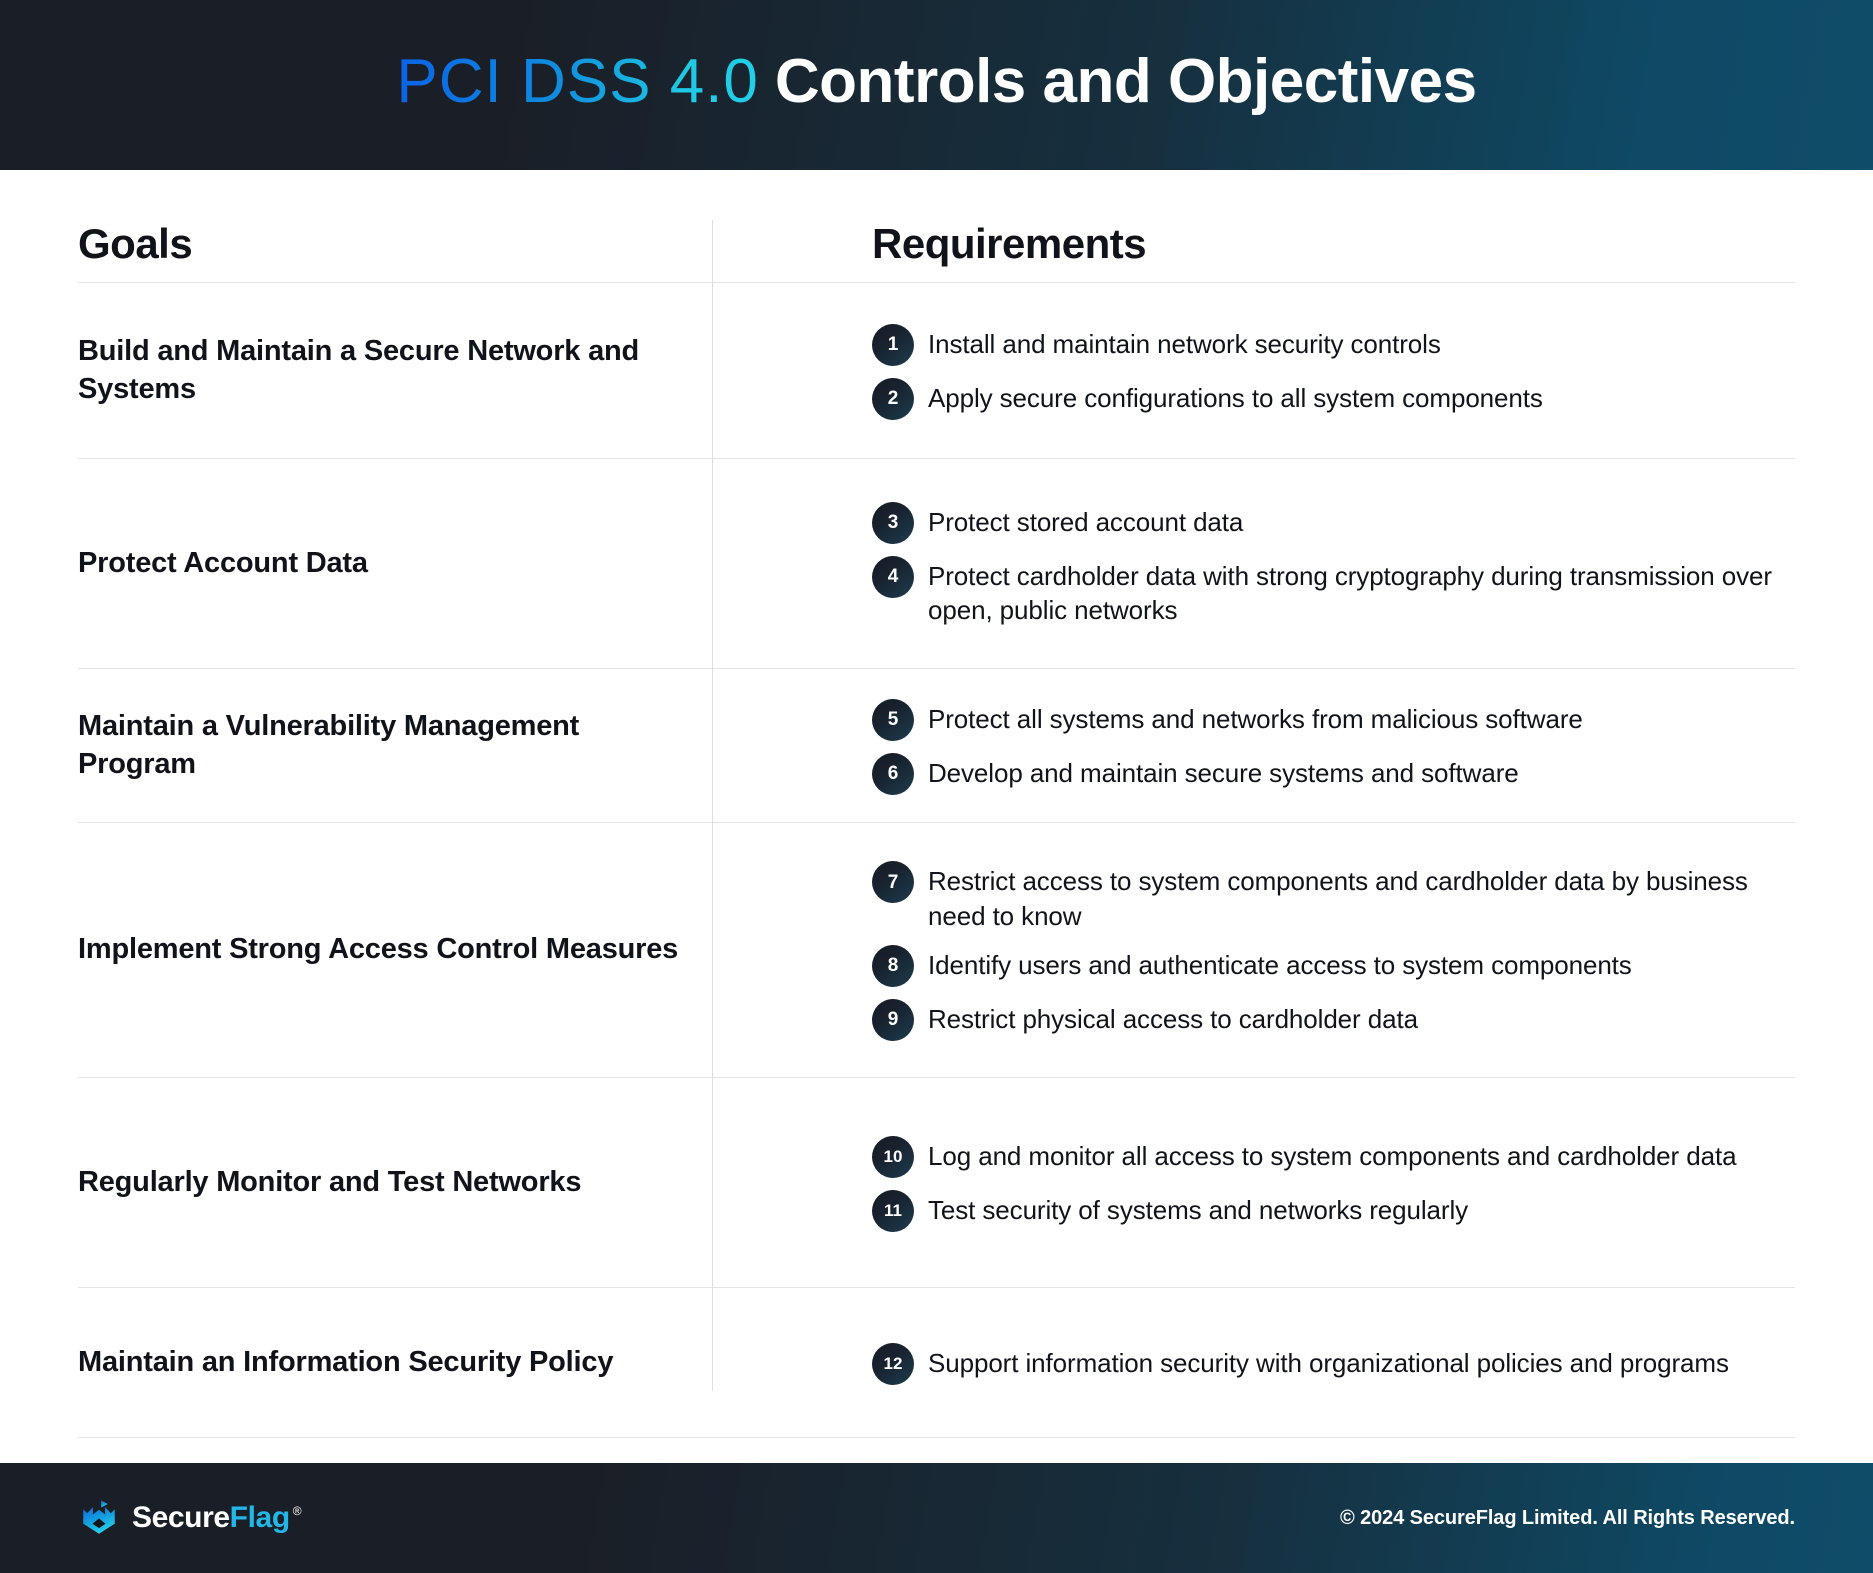 This screenshot has width=1873, height=1573. I want to click on requirement-number-badge: 5, so click(893, 719).